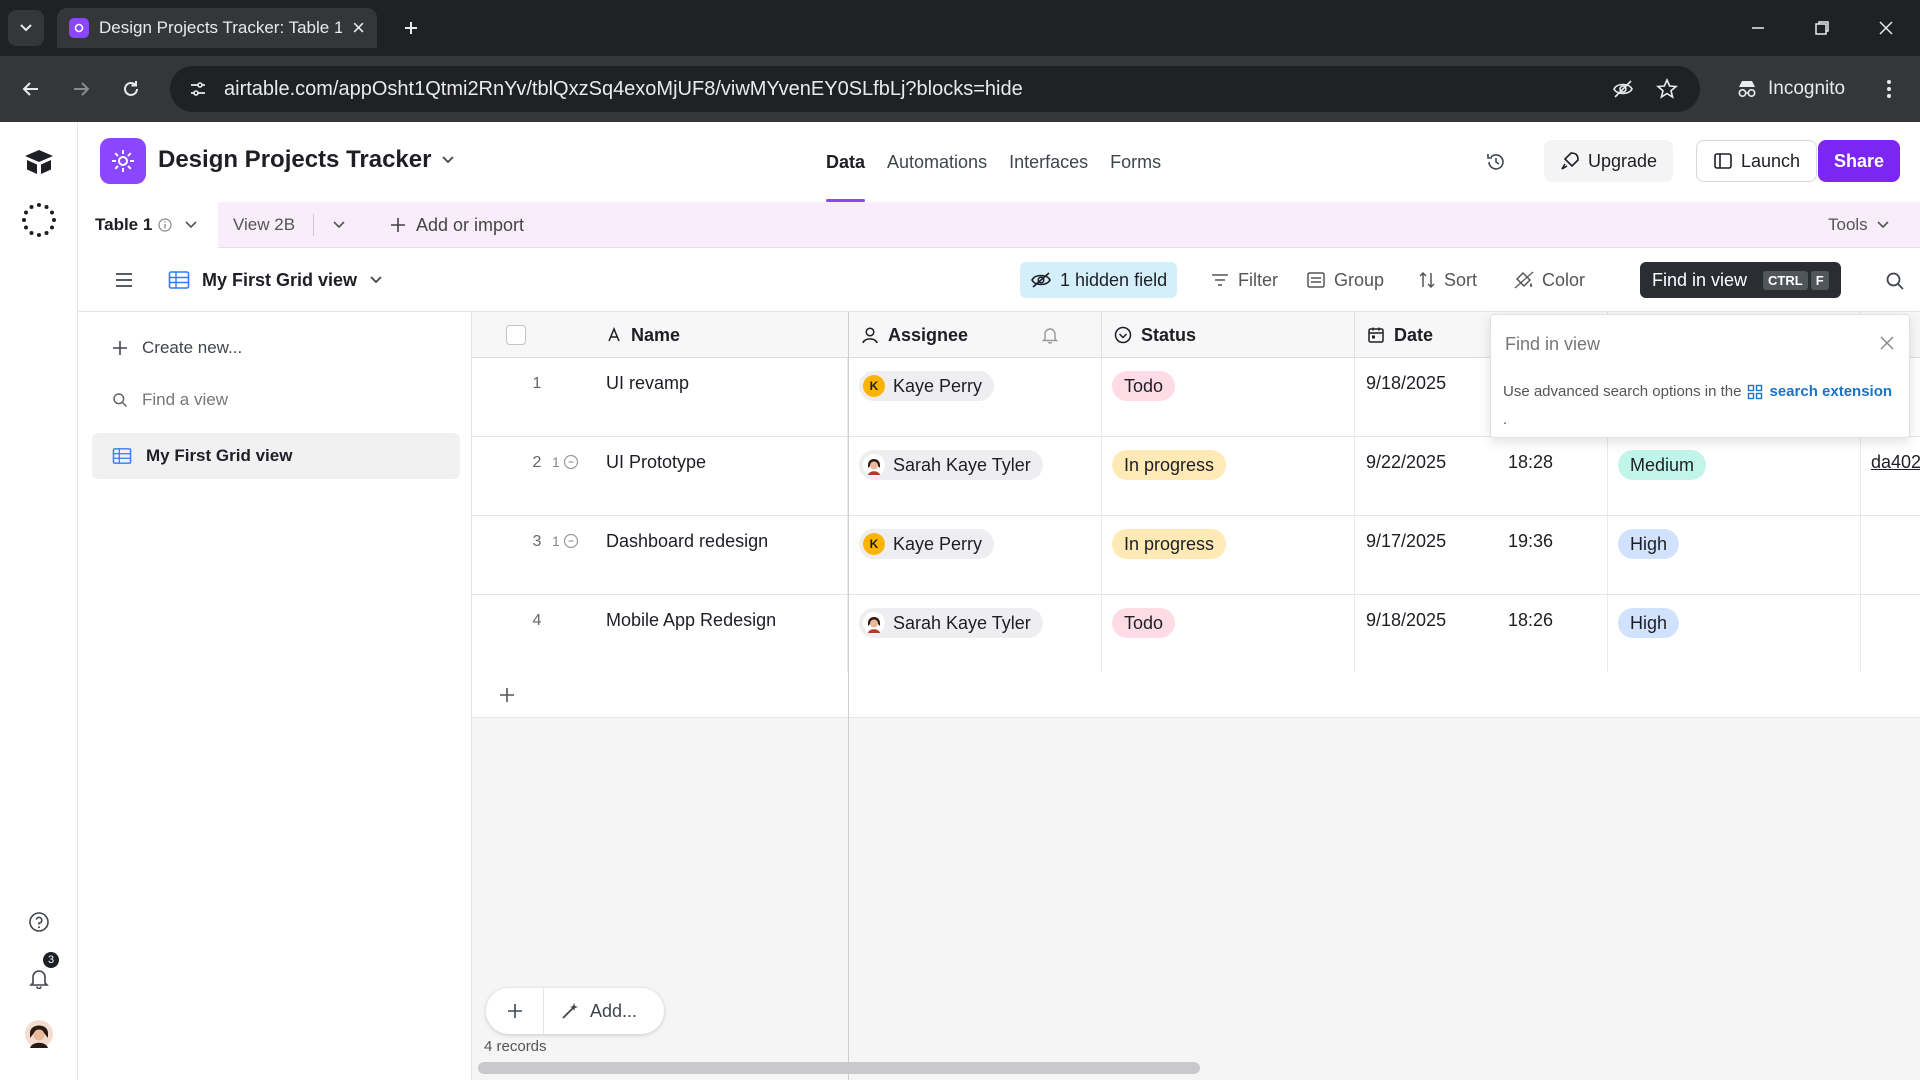  I want to click on table-tab: Table 1, so click(148, 225).